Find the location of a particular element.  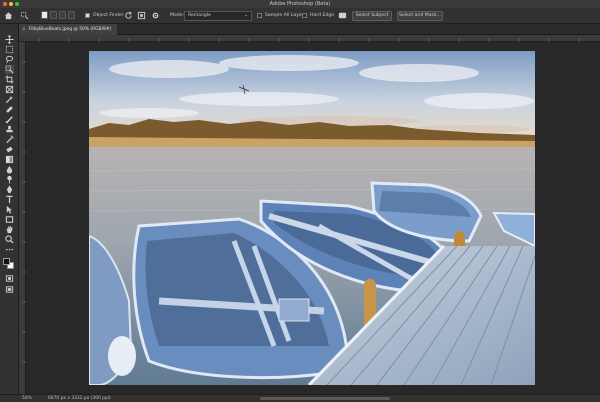

hand-icon is located at coordinates (9, 229).